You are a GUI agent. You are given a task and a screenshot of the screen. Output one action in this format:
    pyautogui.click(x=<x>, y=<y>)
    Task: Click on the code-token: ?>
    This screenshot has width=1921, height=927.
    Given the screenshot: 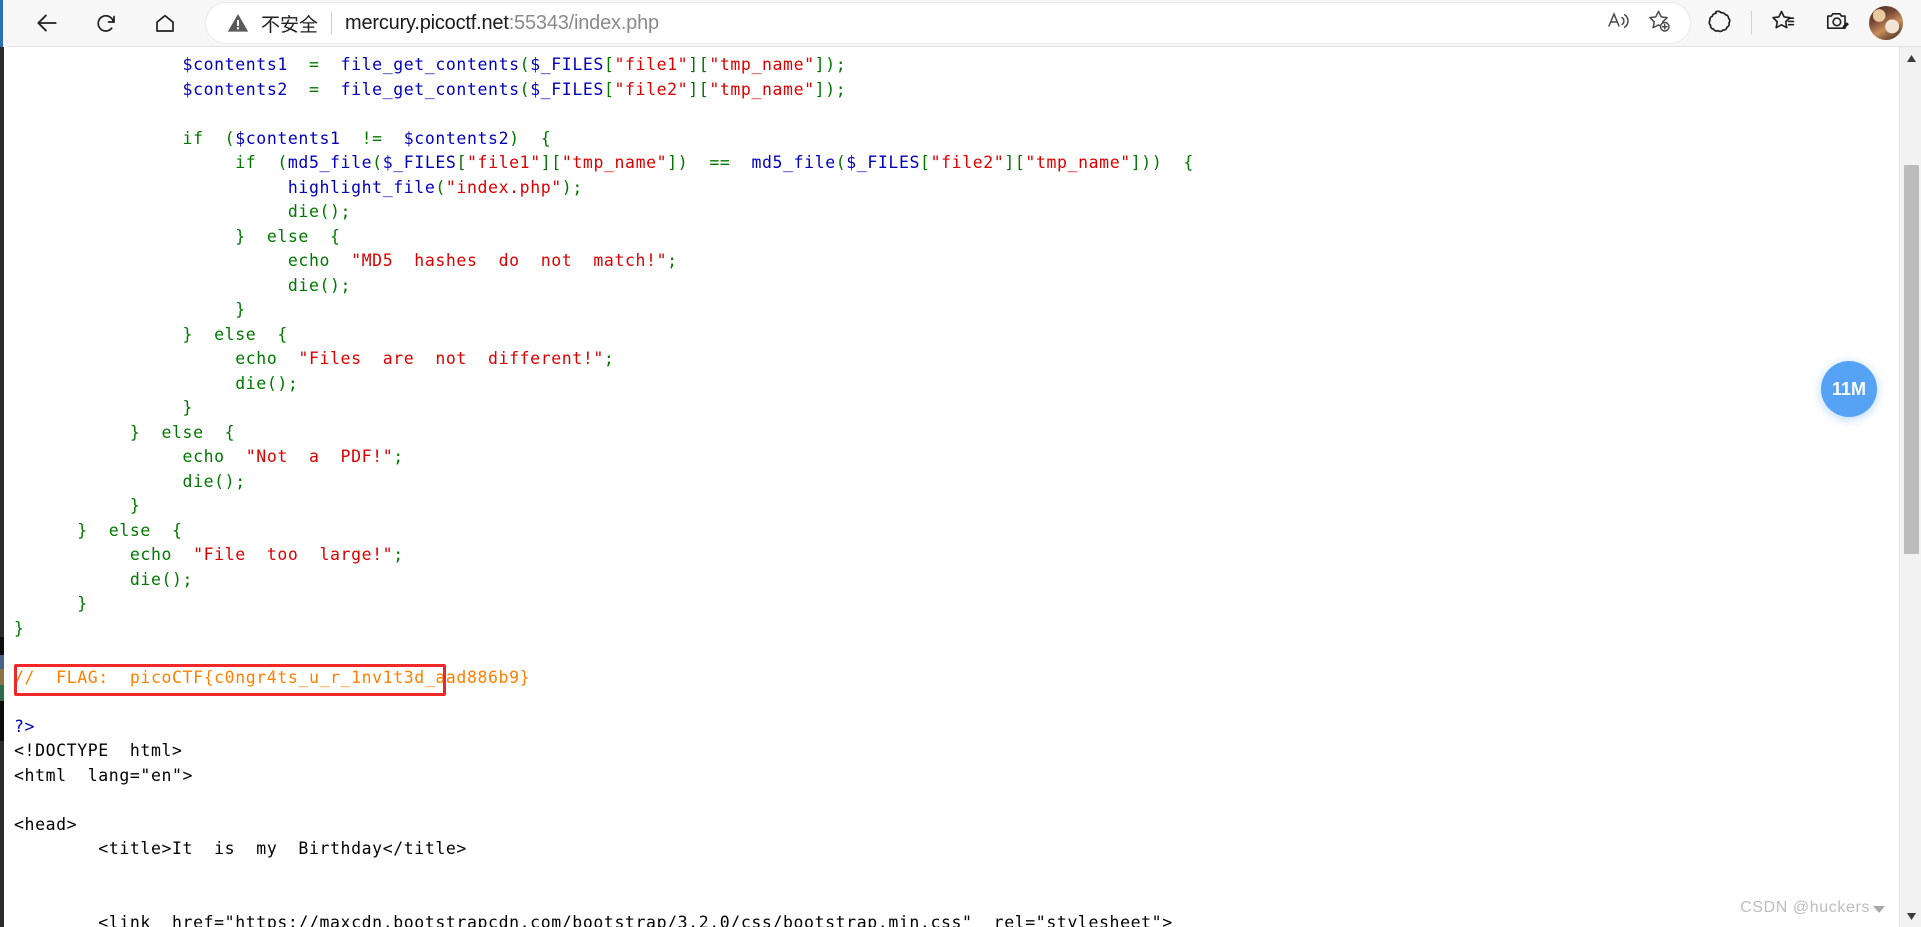 What is the action you would take?
    pyautogui.click(x=25, y=726)
    